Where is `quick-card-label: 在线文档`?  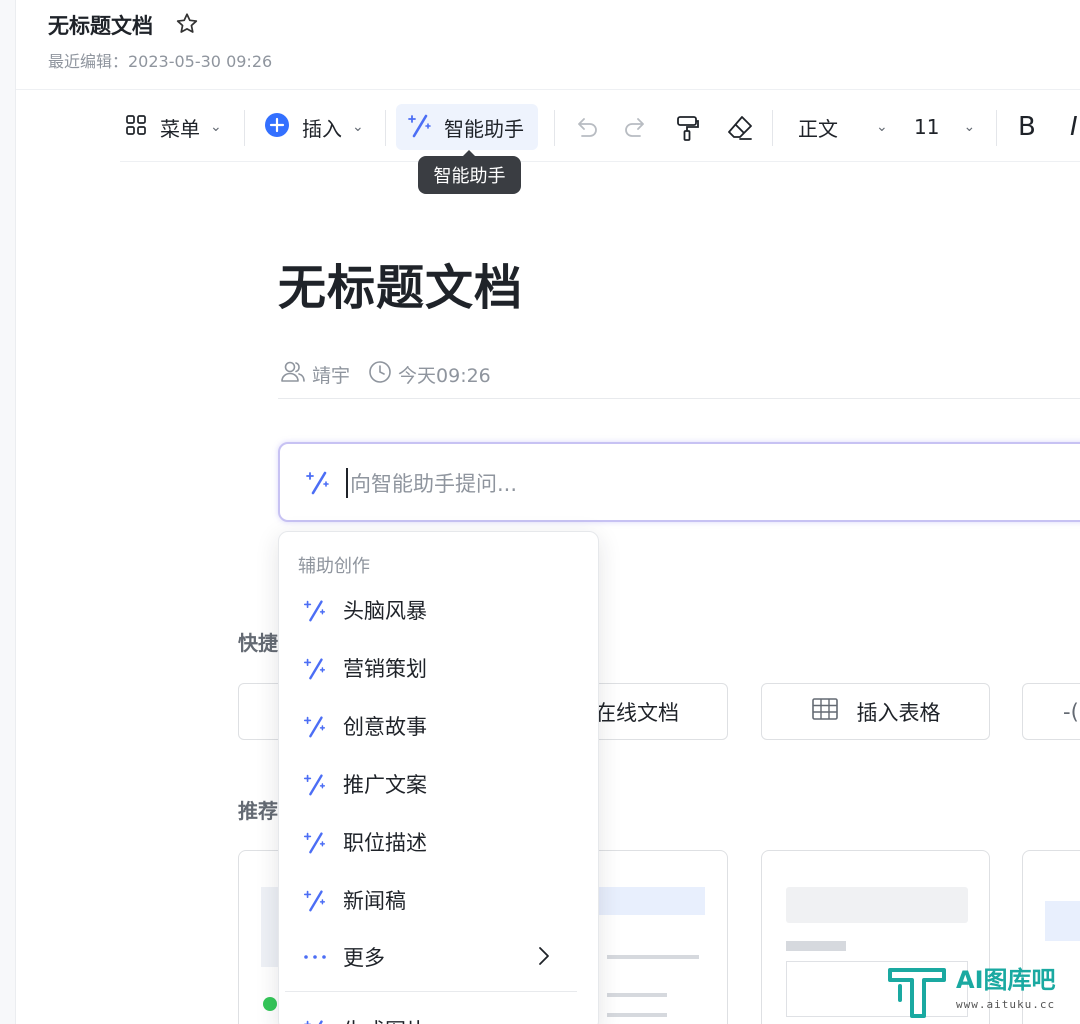 quick-card-label: 在线文档 is located at coordinates (637, 712).